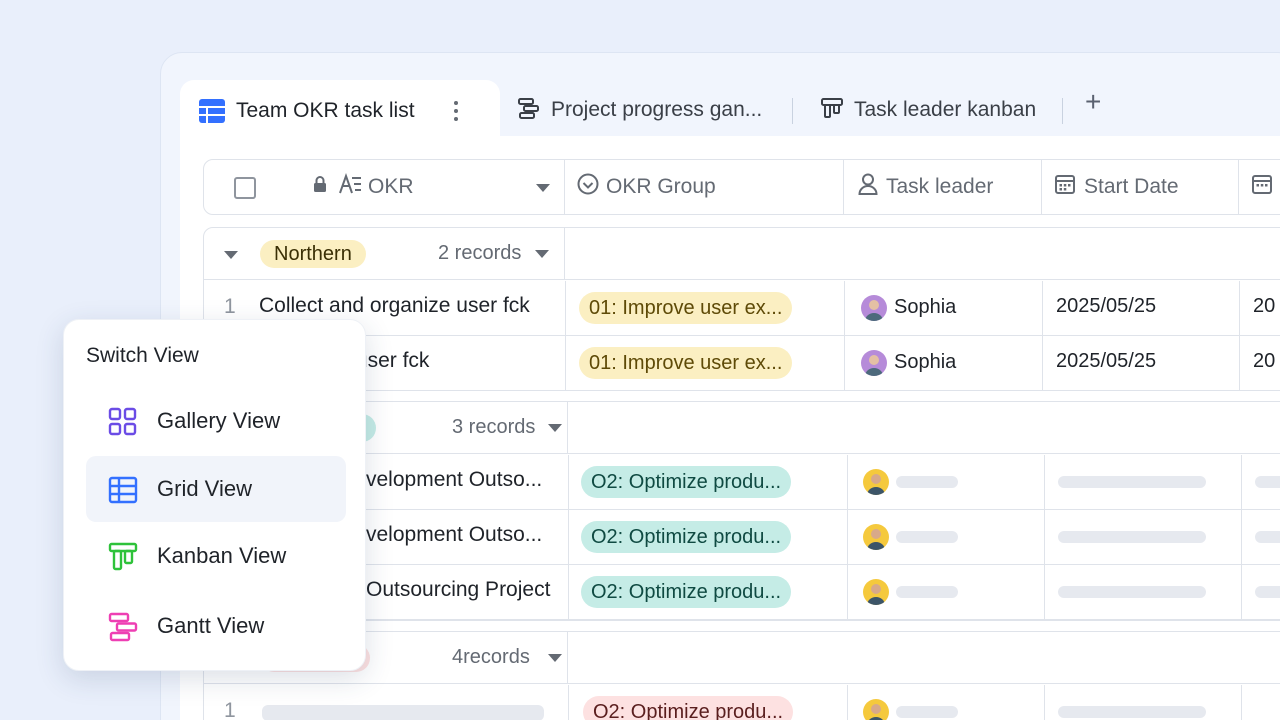 This screenshot has height=720, width=1280. Describe the element at coordinates (458, 590) in the screenshot. I see `okr-cell: Outsourcing Project` at that location.